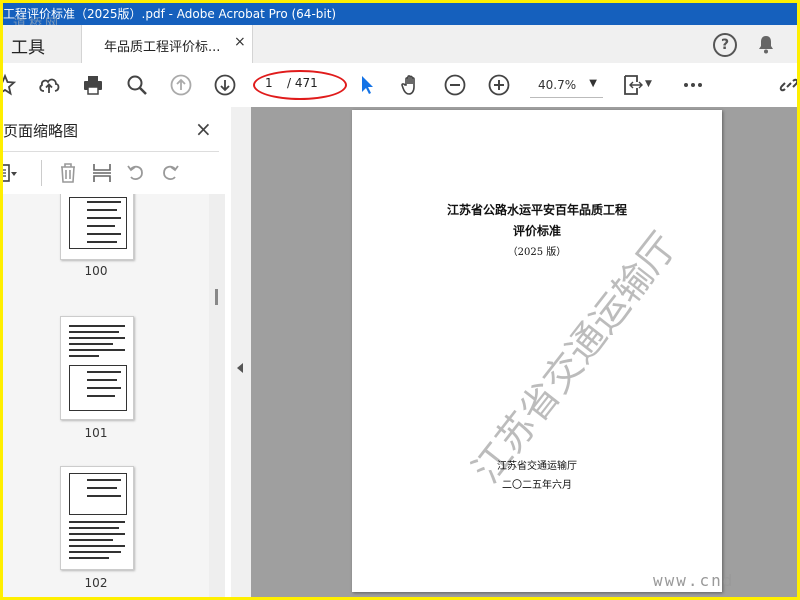 This screenshot has height=600, width=800. What do you see at coordinates (216, 297) in the screenshot?
I see `scrollbar-thumb` at bounding box center [216, 297].